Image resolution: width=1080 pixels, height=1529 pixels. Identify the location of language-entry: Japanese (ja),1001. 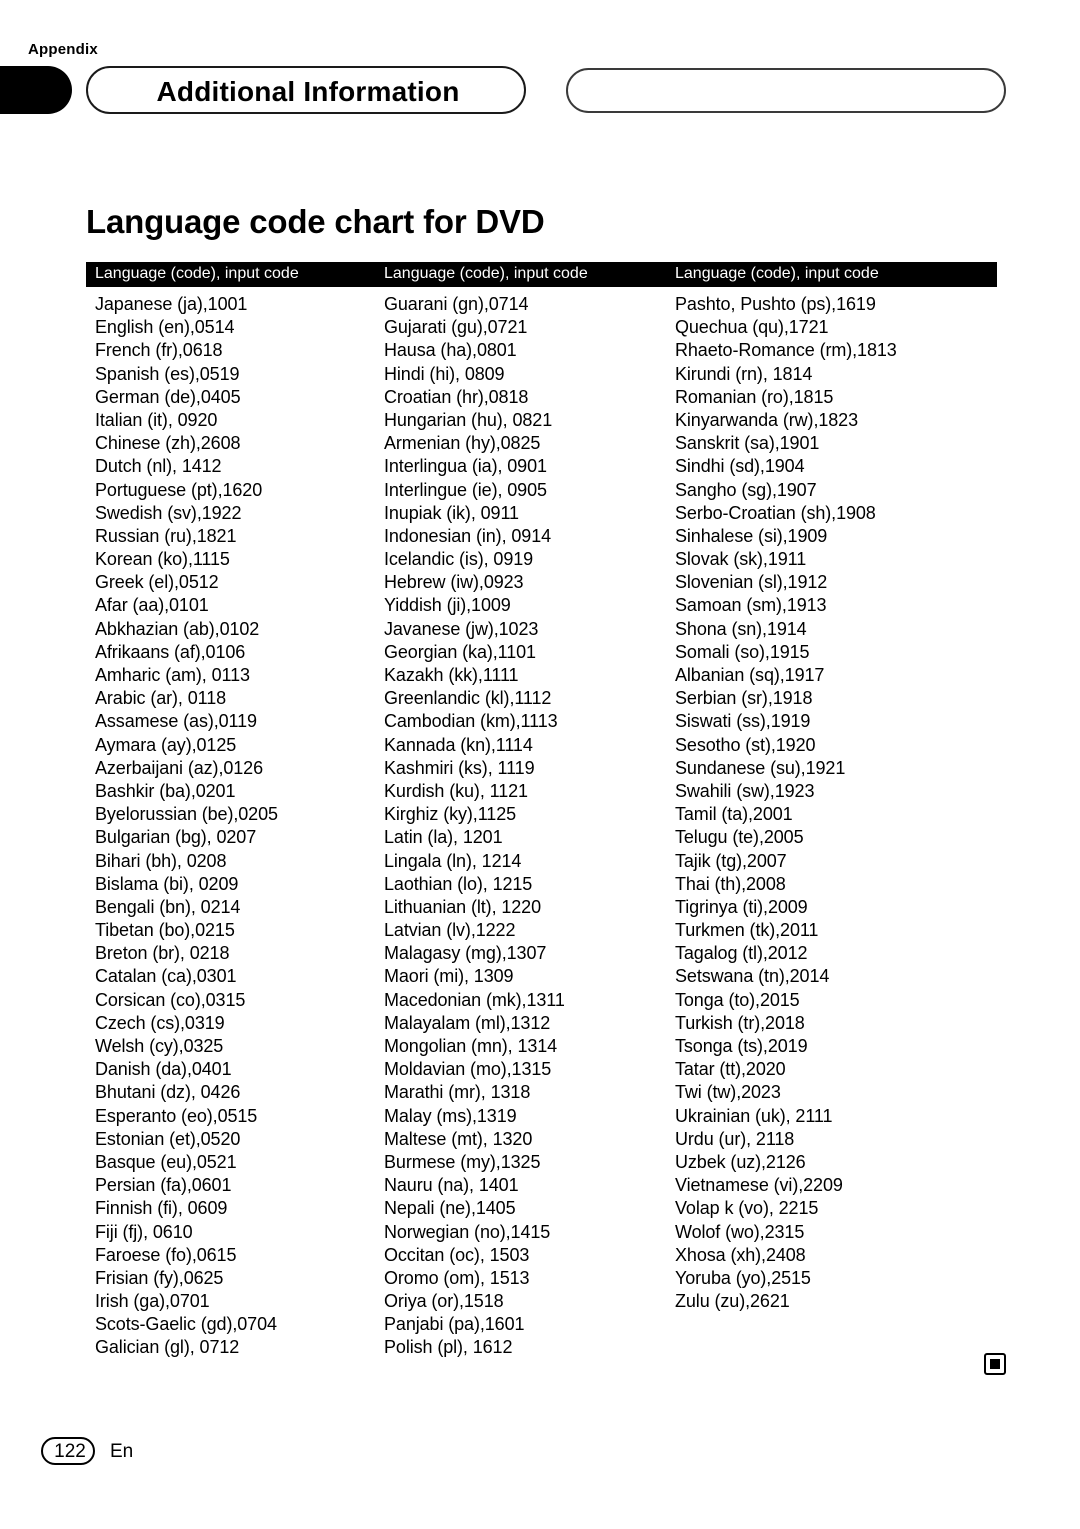
(171, 304).